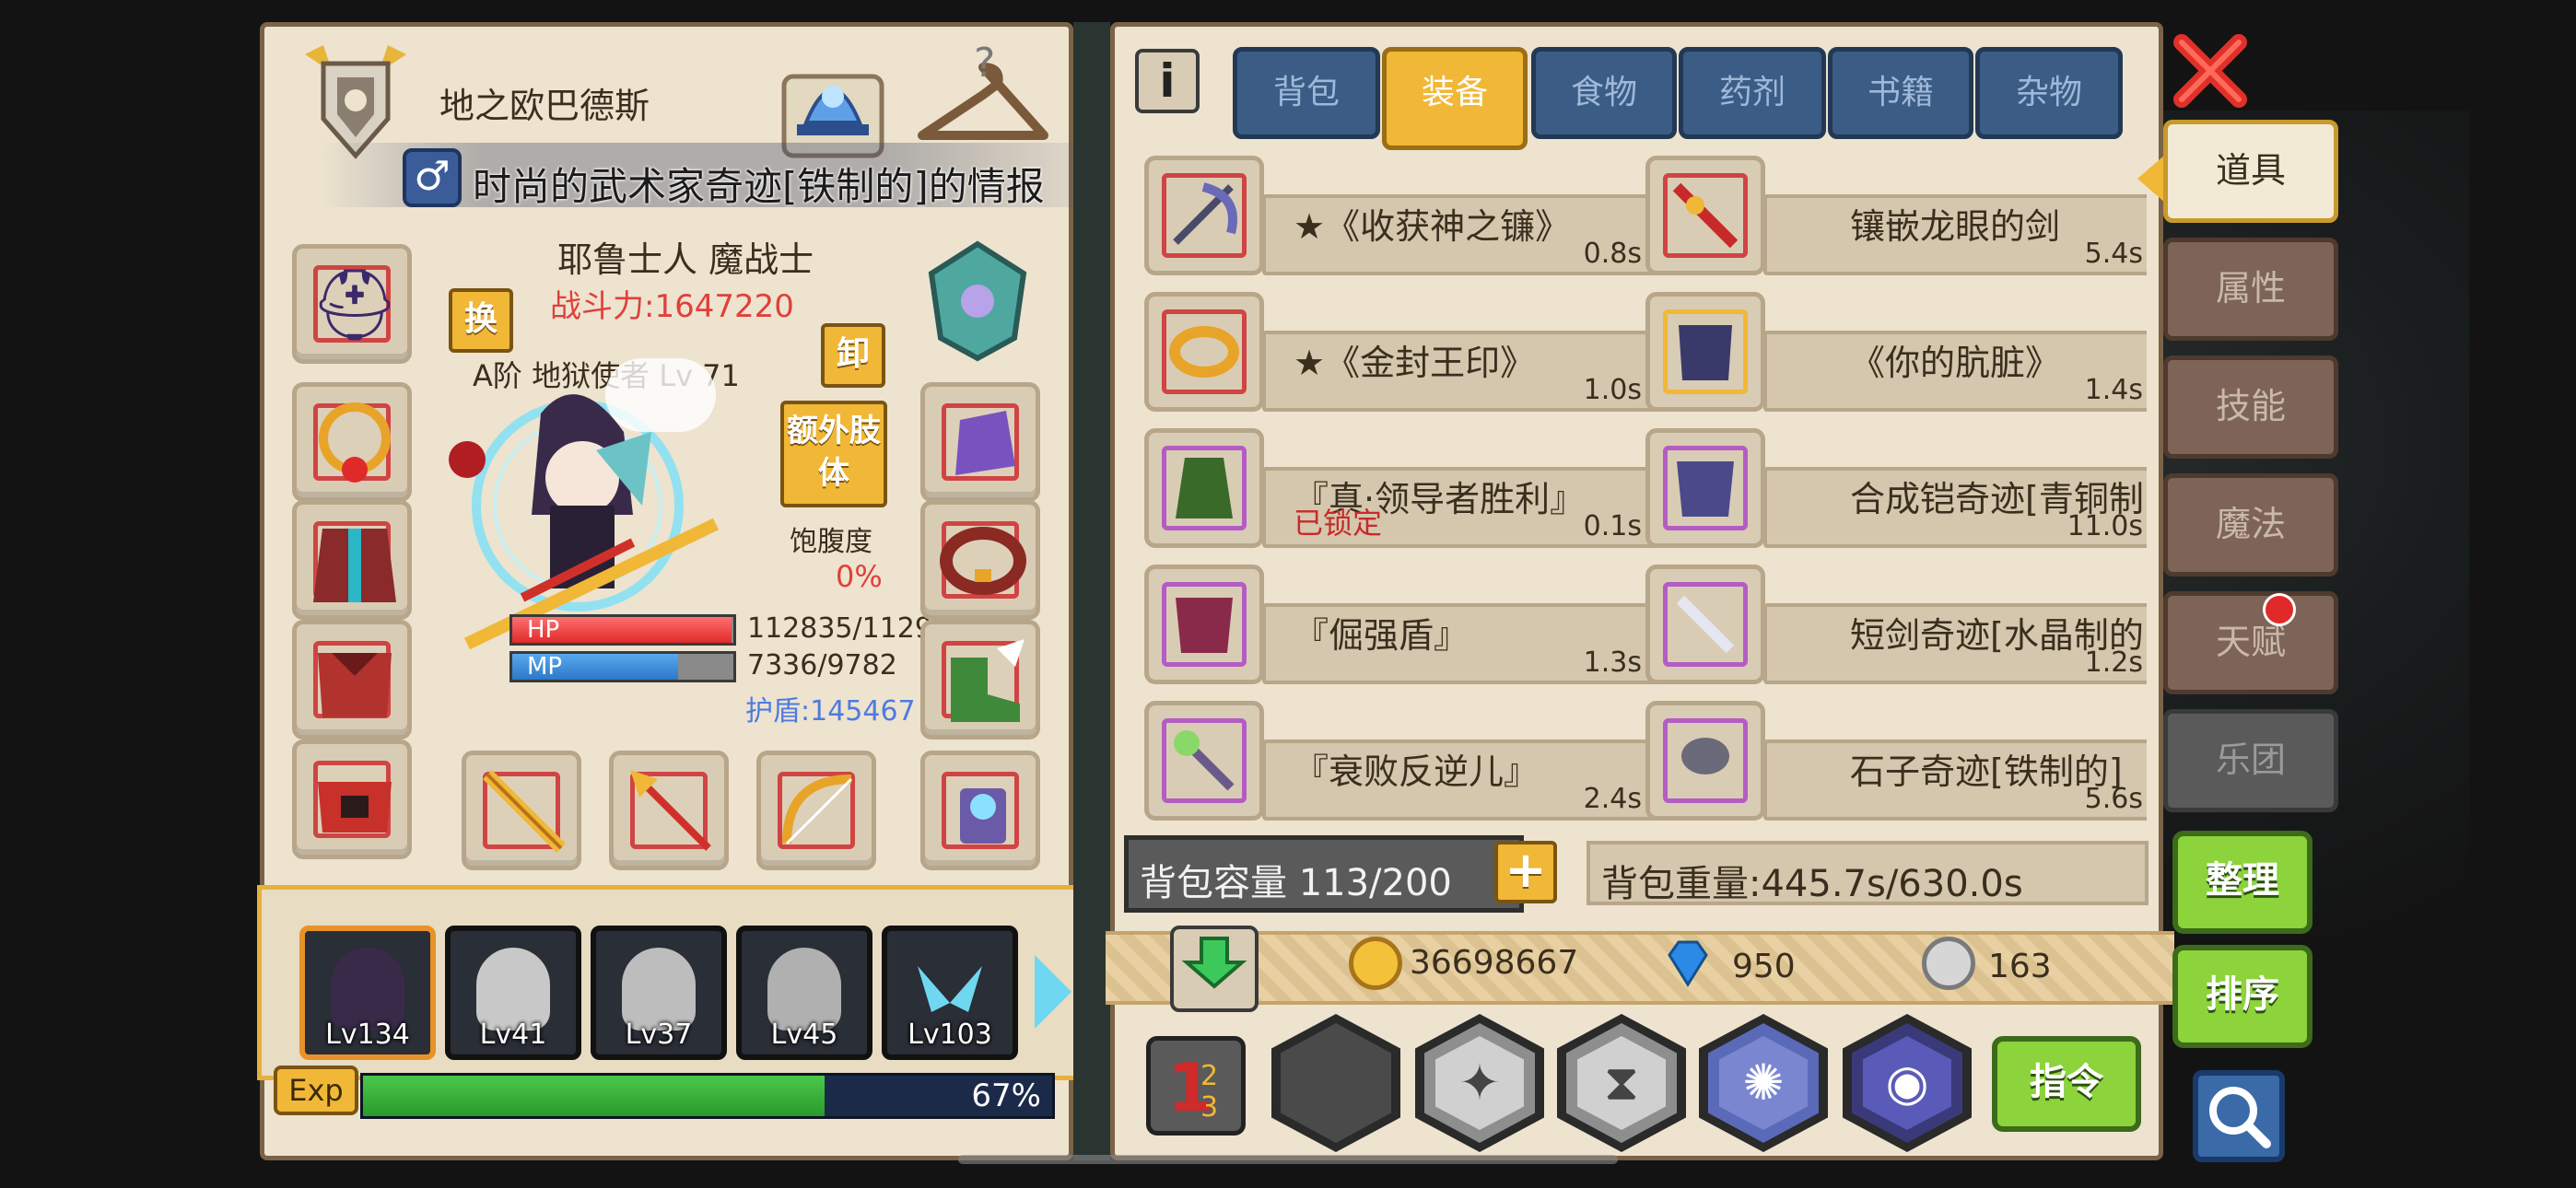  I want to click on item-weight: 1.2s, so click(2113, 662).